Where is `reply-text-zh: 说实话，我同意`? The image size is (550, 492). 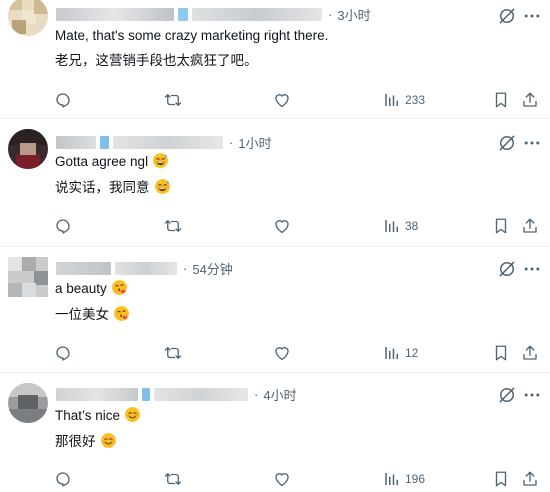
reply-text-zh: 说实话，我同意 is located at coordinates (113, 187).